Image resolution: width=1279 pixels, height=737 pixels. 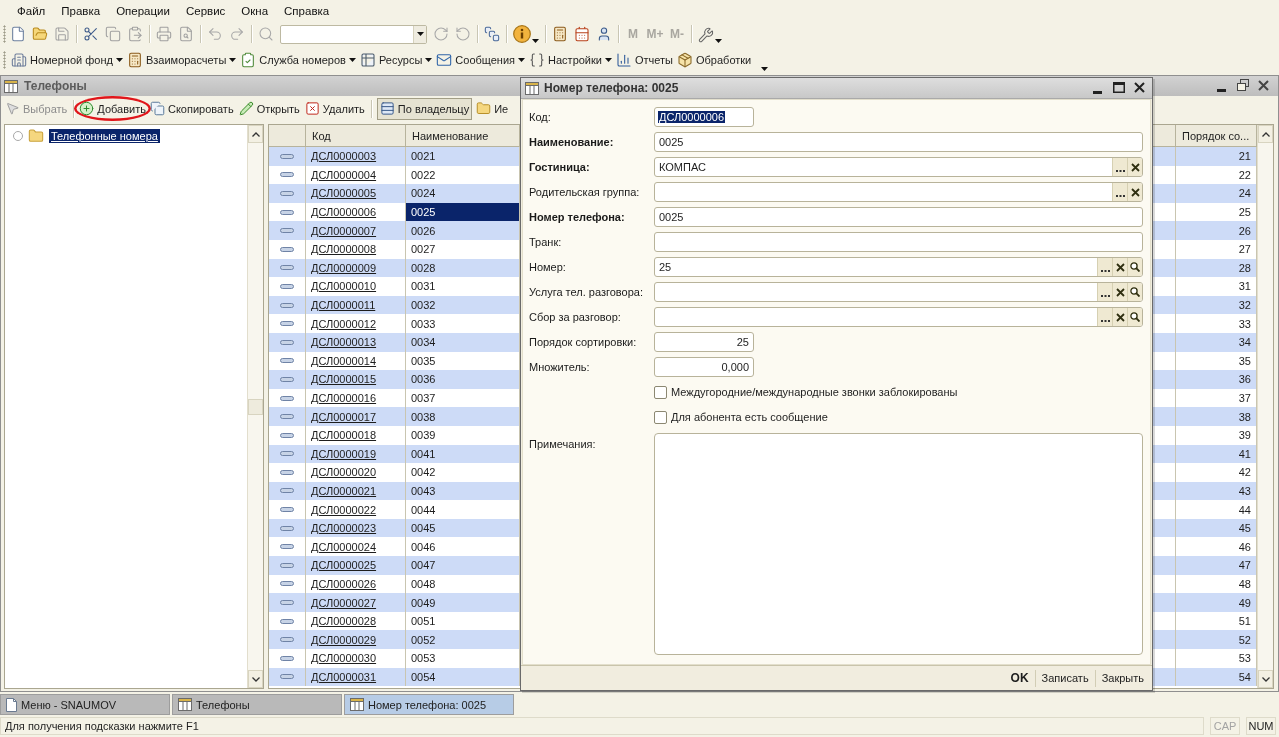 What do you see at coordinates (1065, 678) in the screenshot?
I see `footer-button: Записать` at bounding box center [1065, 678].